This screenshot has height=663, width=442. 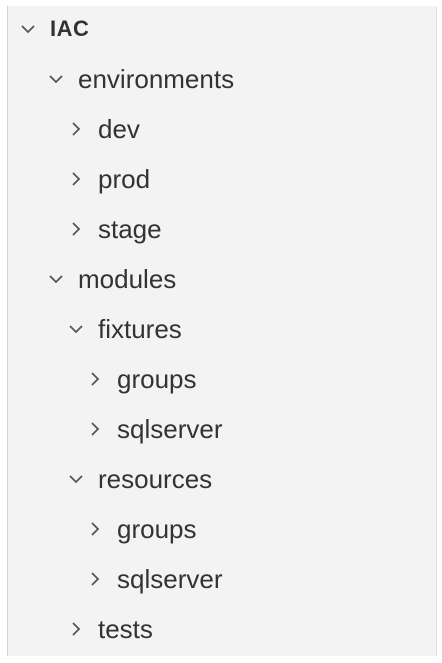 I want to click on tree-item-prod: prod, so click(x=222, y=179).